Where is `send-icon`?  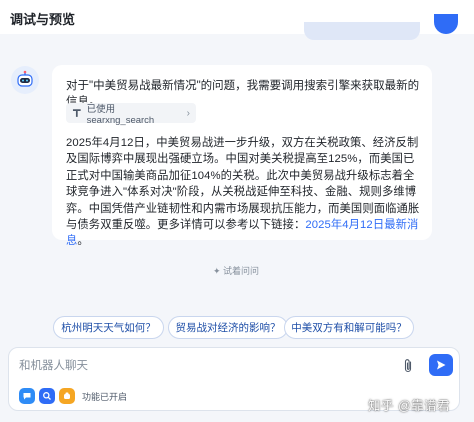
send-icon is located at coordinates (441, 365).